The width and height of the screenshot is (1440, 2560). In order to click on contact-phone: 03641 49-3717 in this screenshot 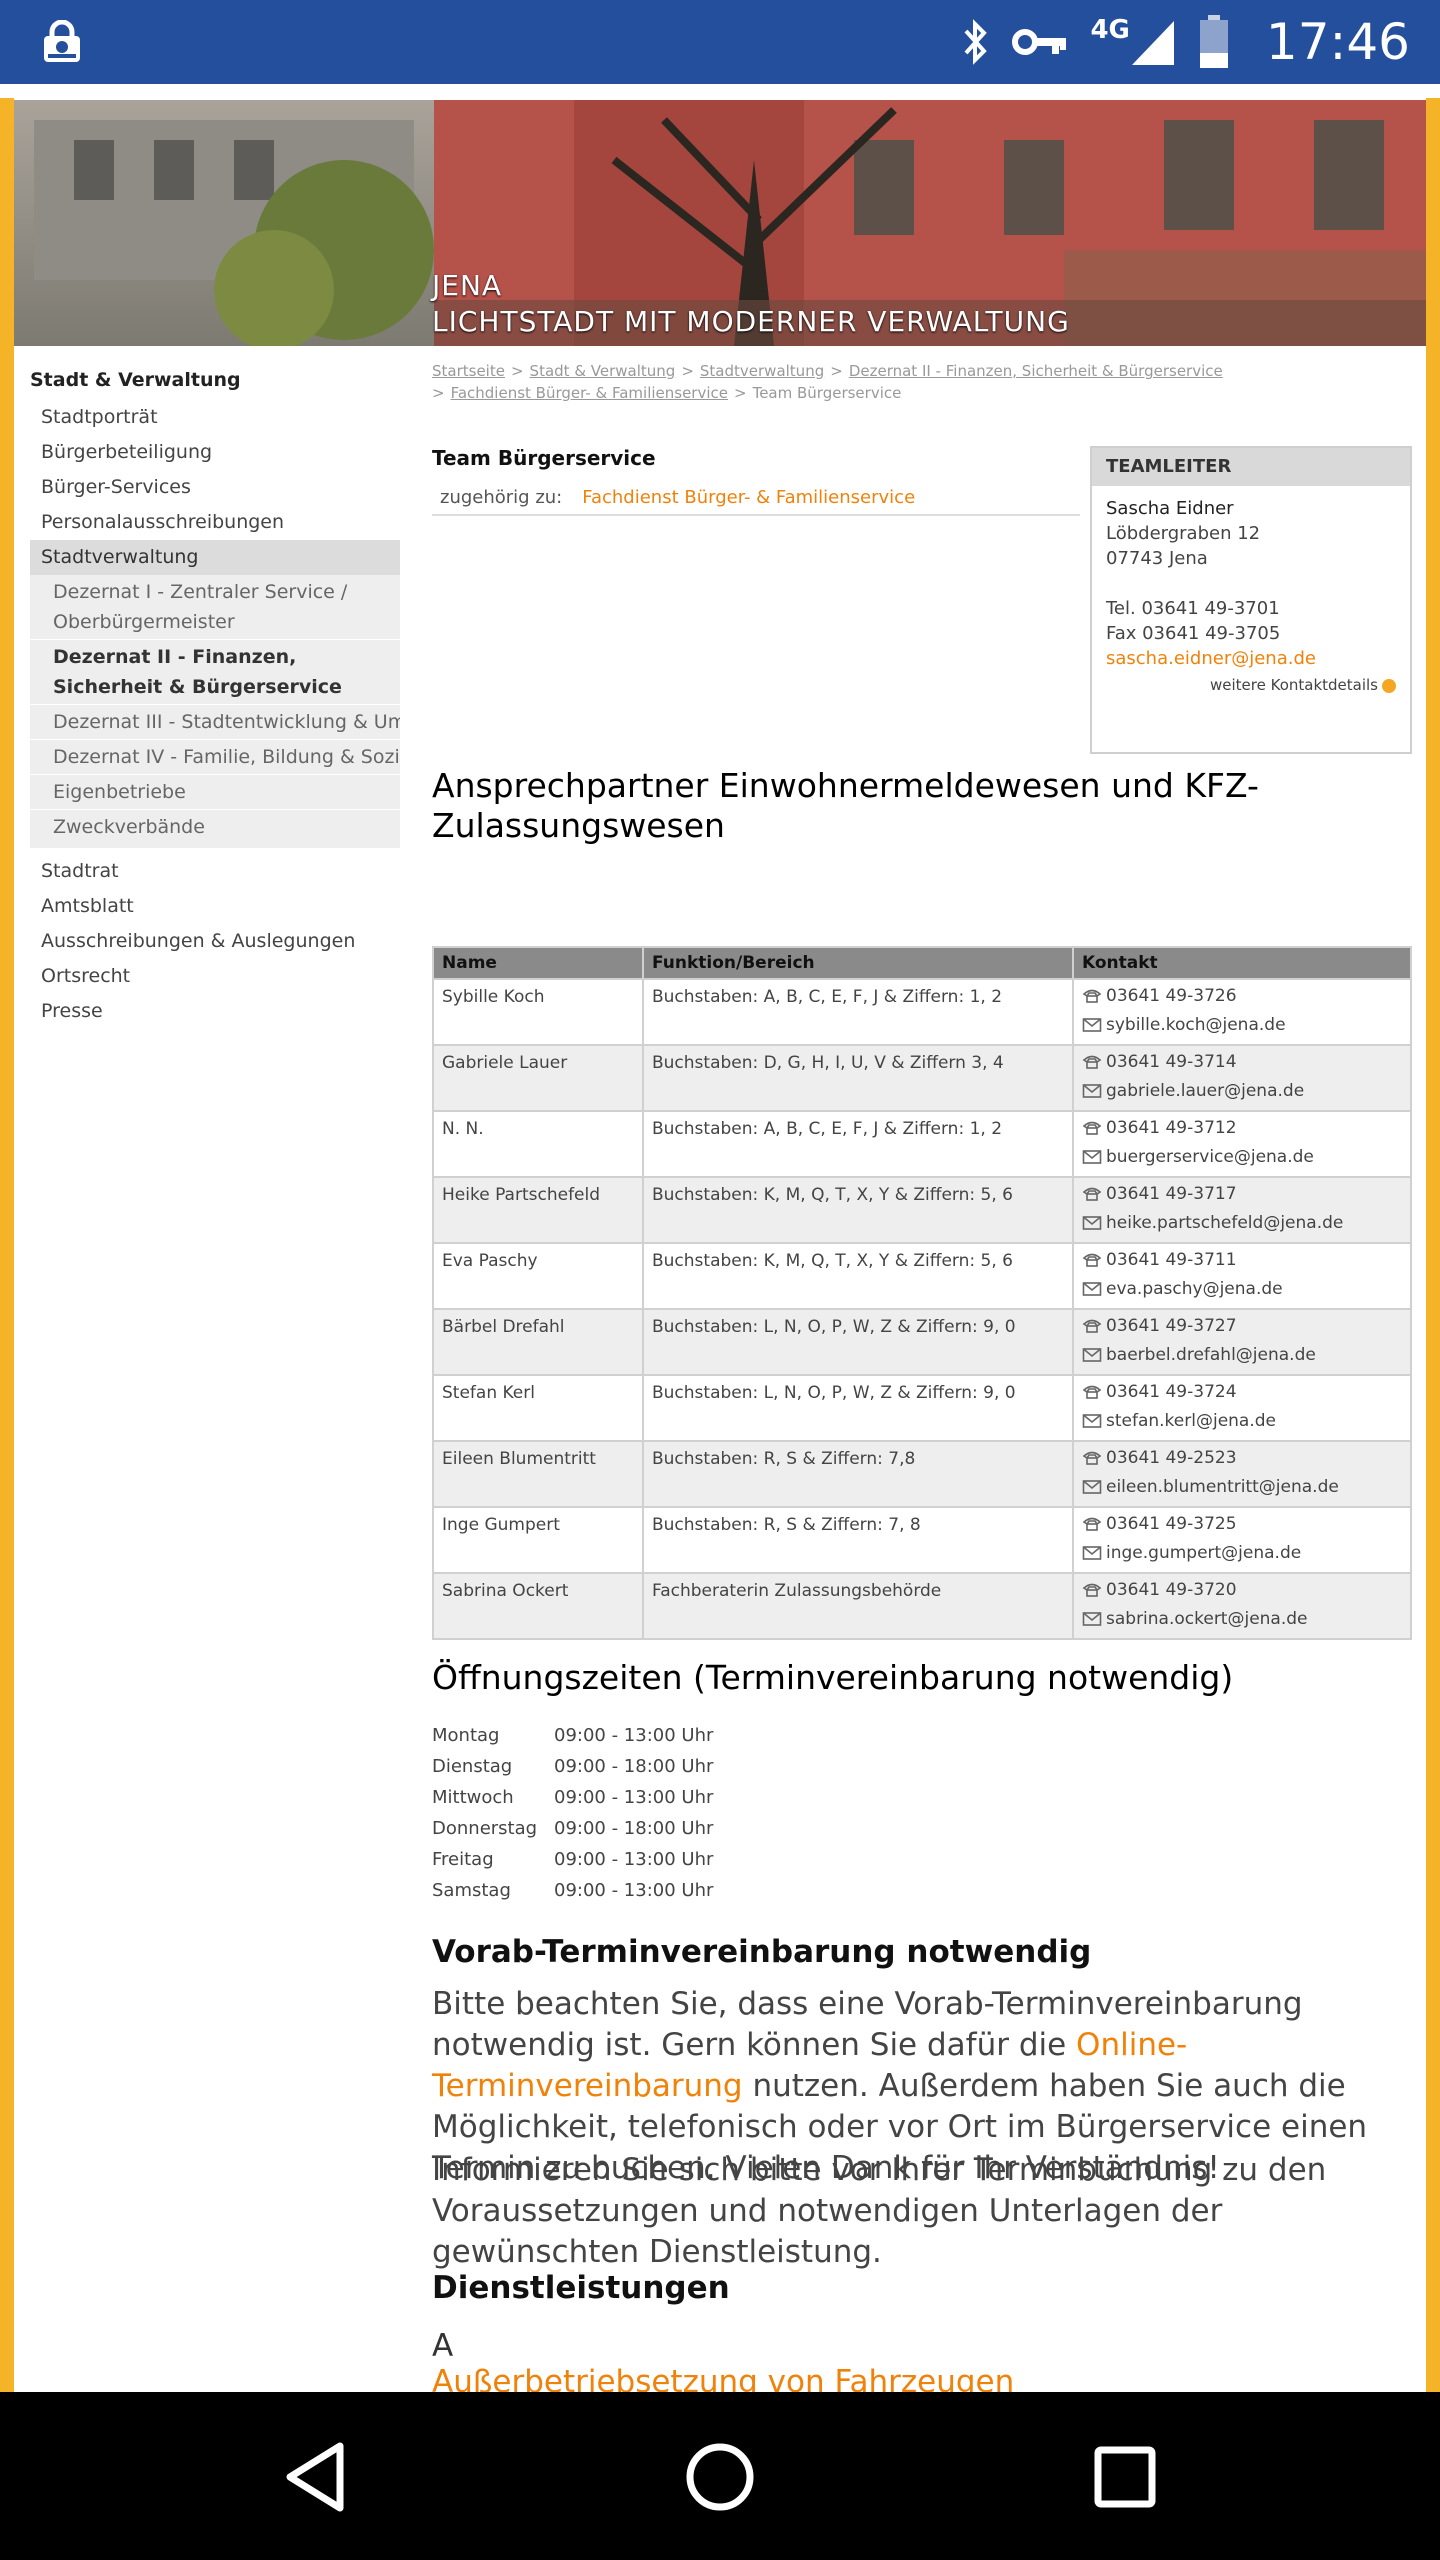, I will do `click(1242, 1194)`.